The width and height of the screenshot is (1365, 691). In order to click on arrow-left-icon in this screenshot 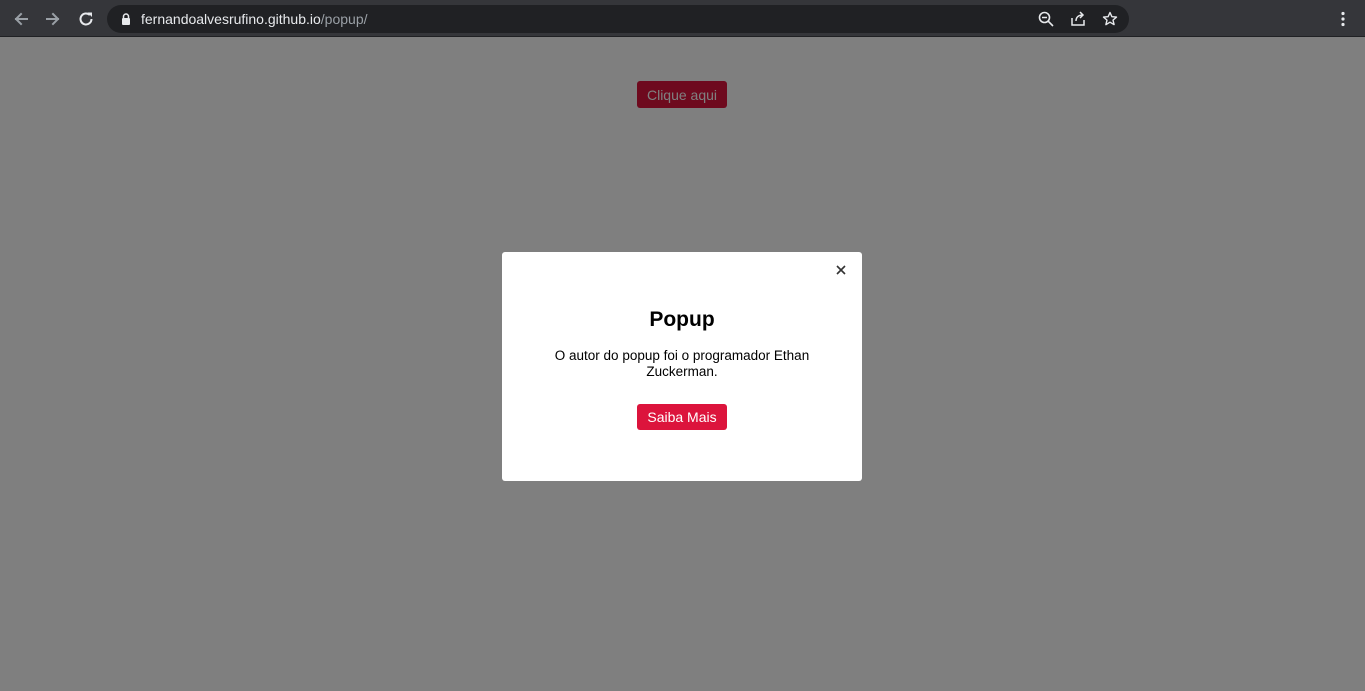, I will do `click(21, 19)`.